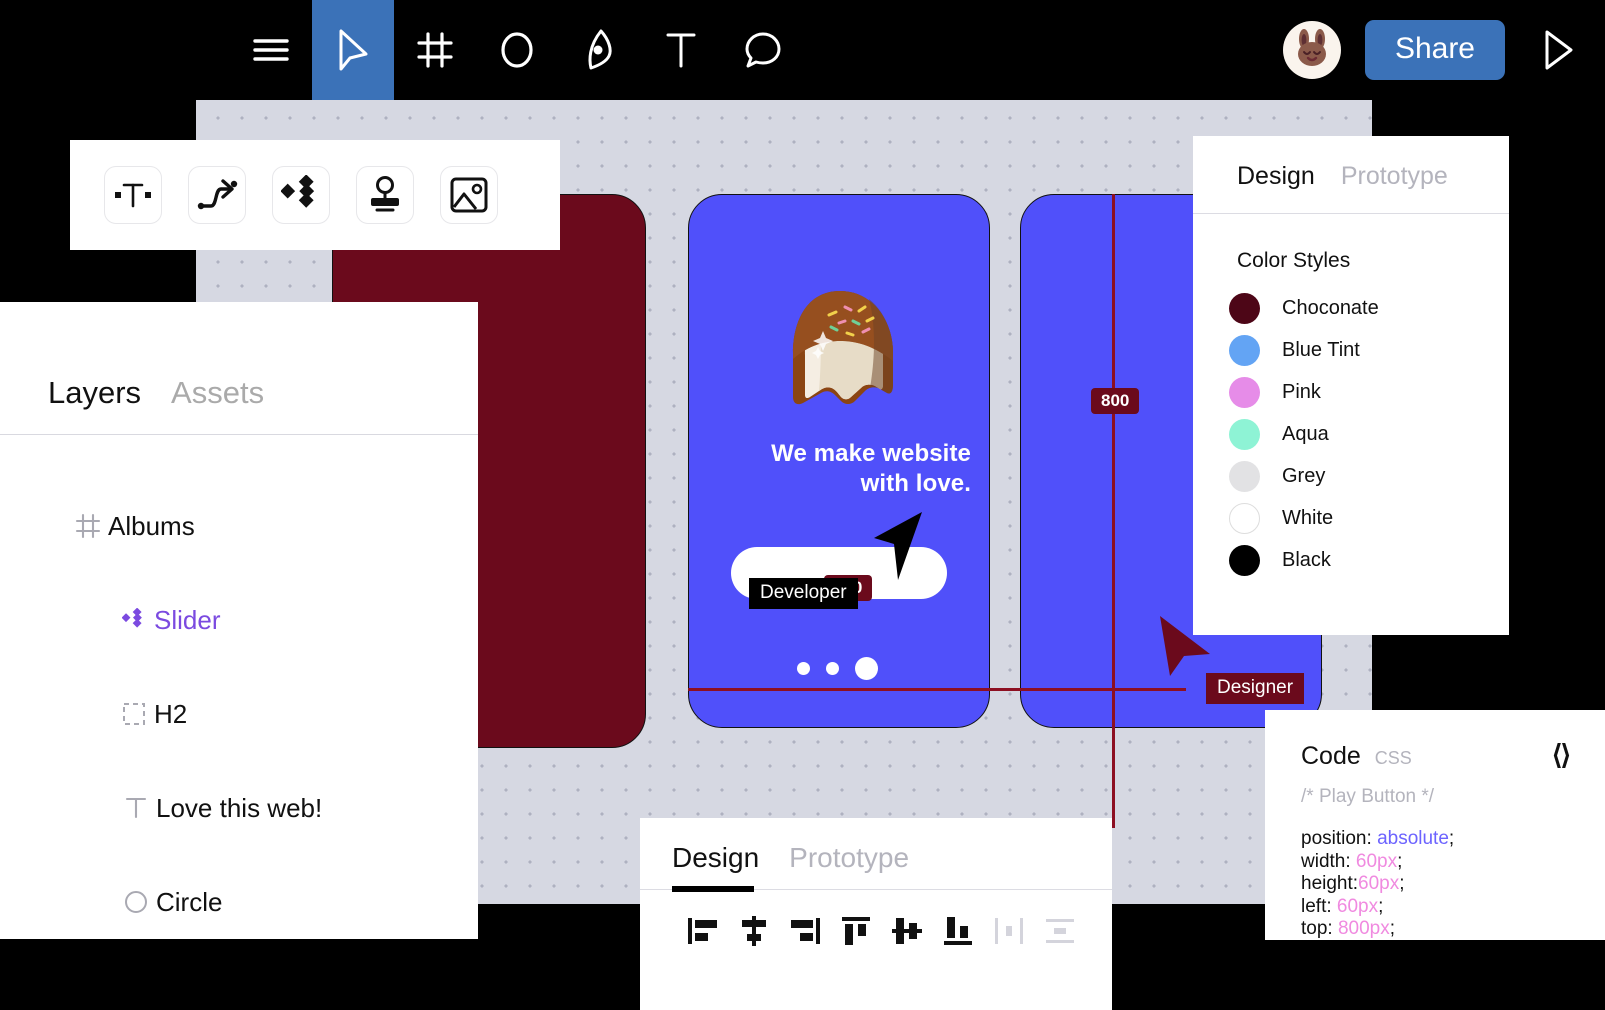 The image size is (1605, 1010). Describe the element at coordinates (1060, 933) in the screenshot. I see `distribute-vertical-icon` at that location.